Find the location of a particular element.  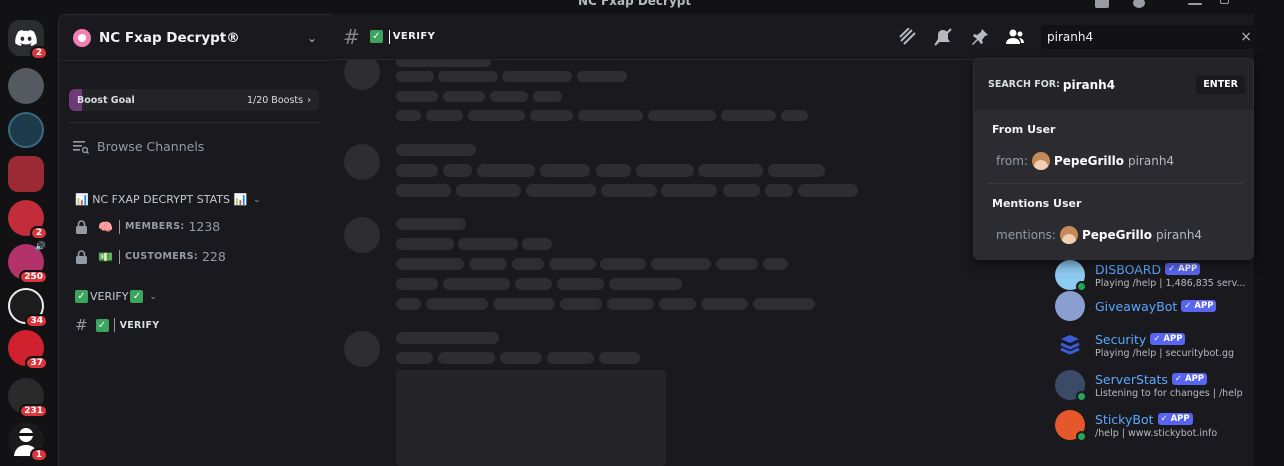

user-tag: piranh4 is located at coordinates (1151, 161).